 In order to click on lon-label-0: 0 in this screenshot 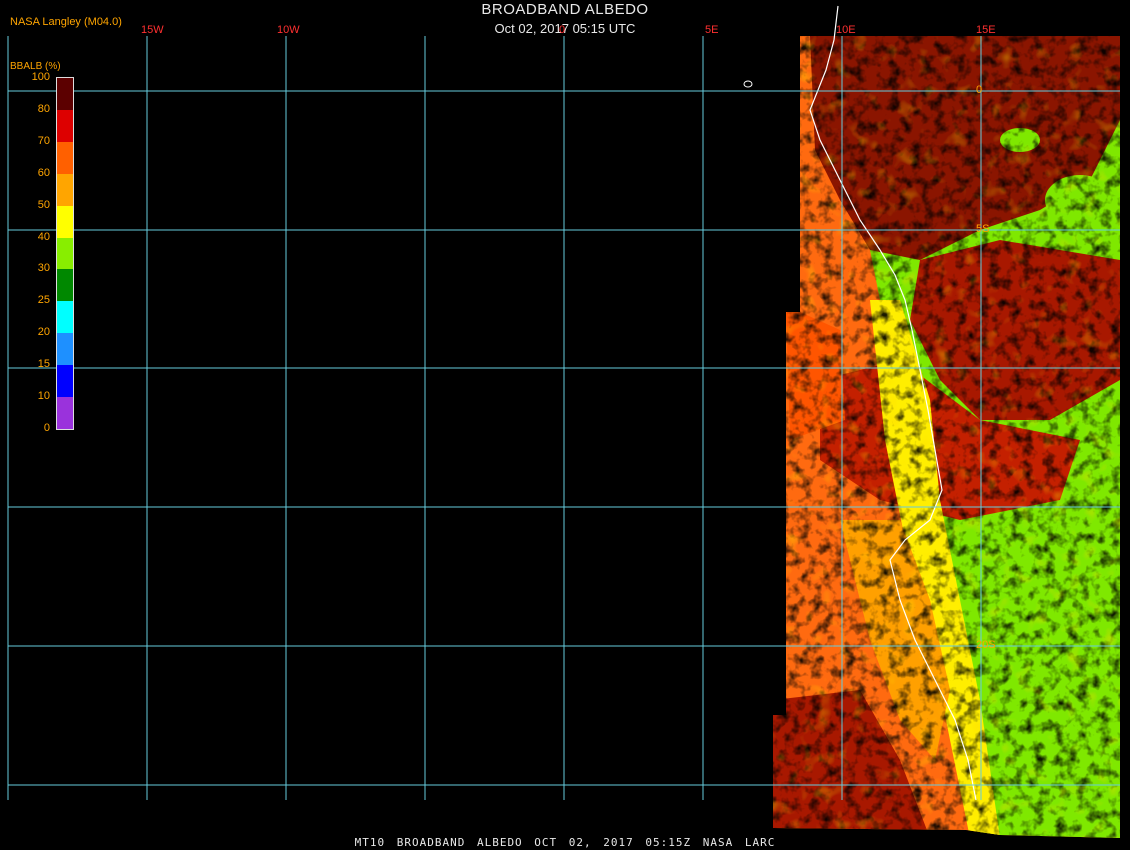, I will do `click(562, 30)`.